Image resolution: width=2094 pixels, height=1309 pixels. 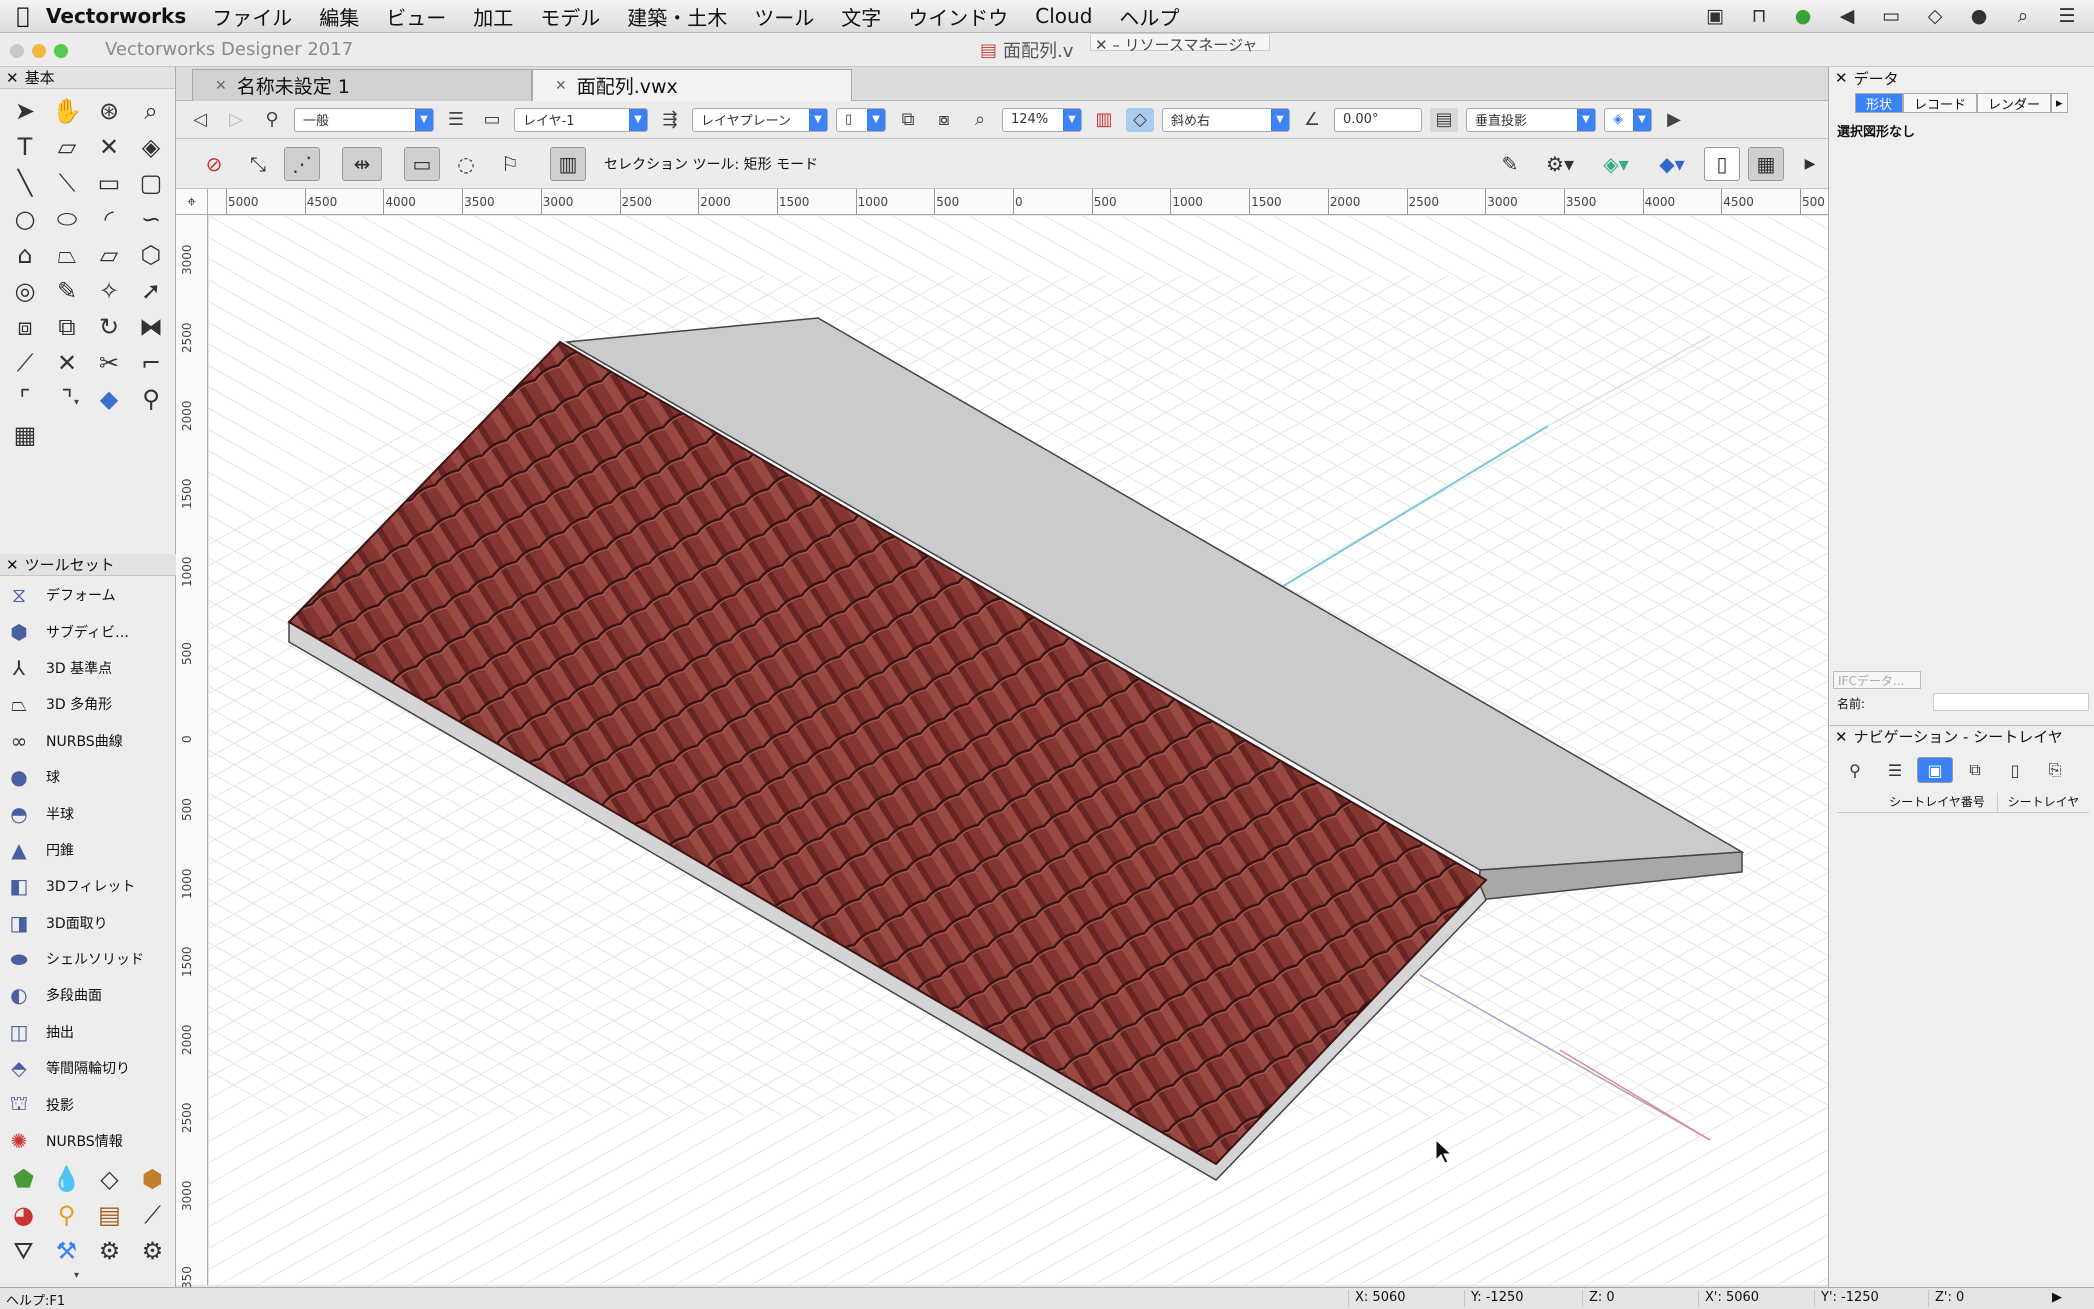 I want to click on machine-toolset-icon: ⚒, so click(x=66, y=1251).